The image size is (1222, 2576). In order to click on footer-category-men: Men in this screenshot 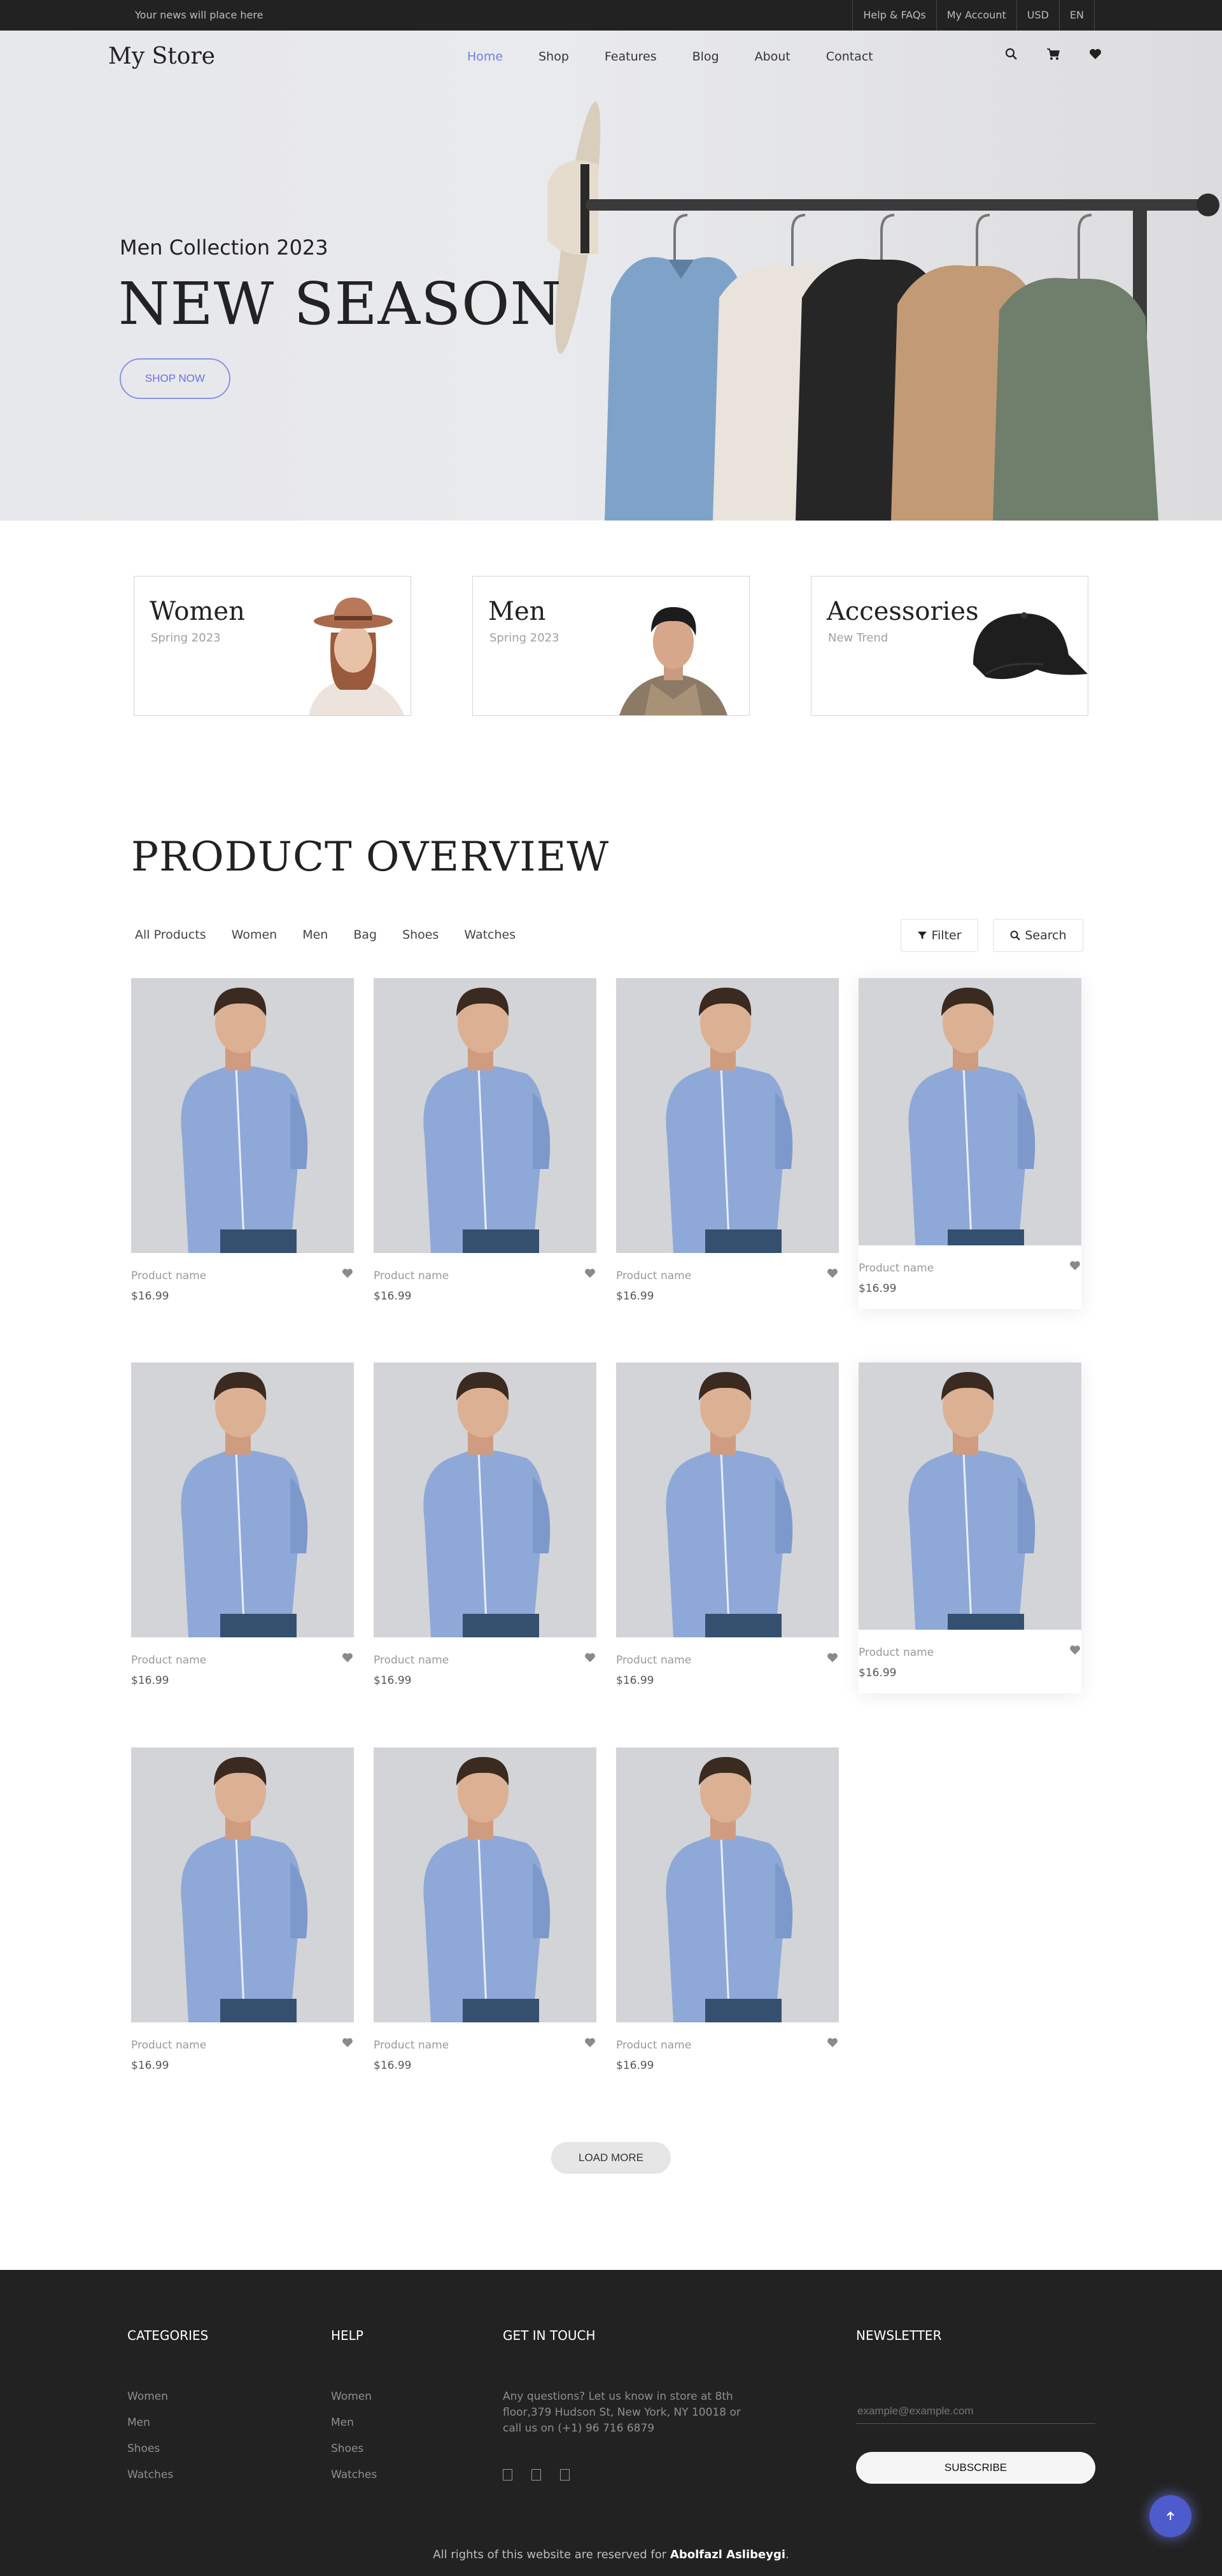, I will do `click(138, 2422)`.